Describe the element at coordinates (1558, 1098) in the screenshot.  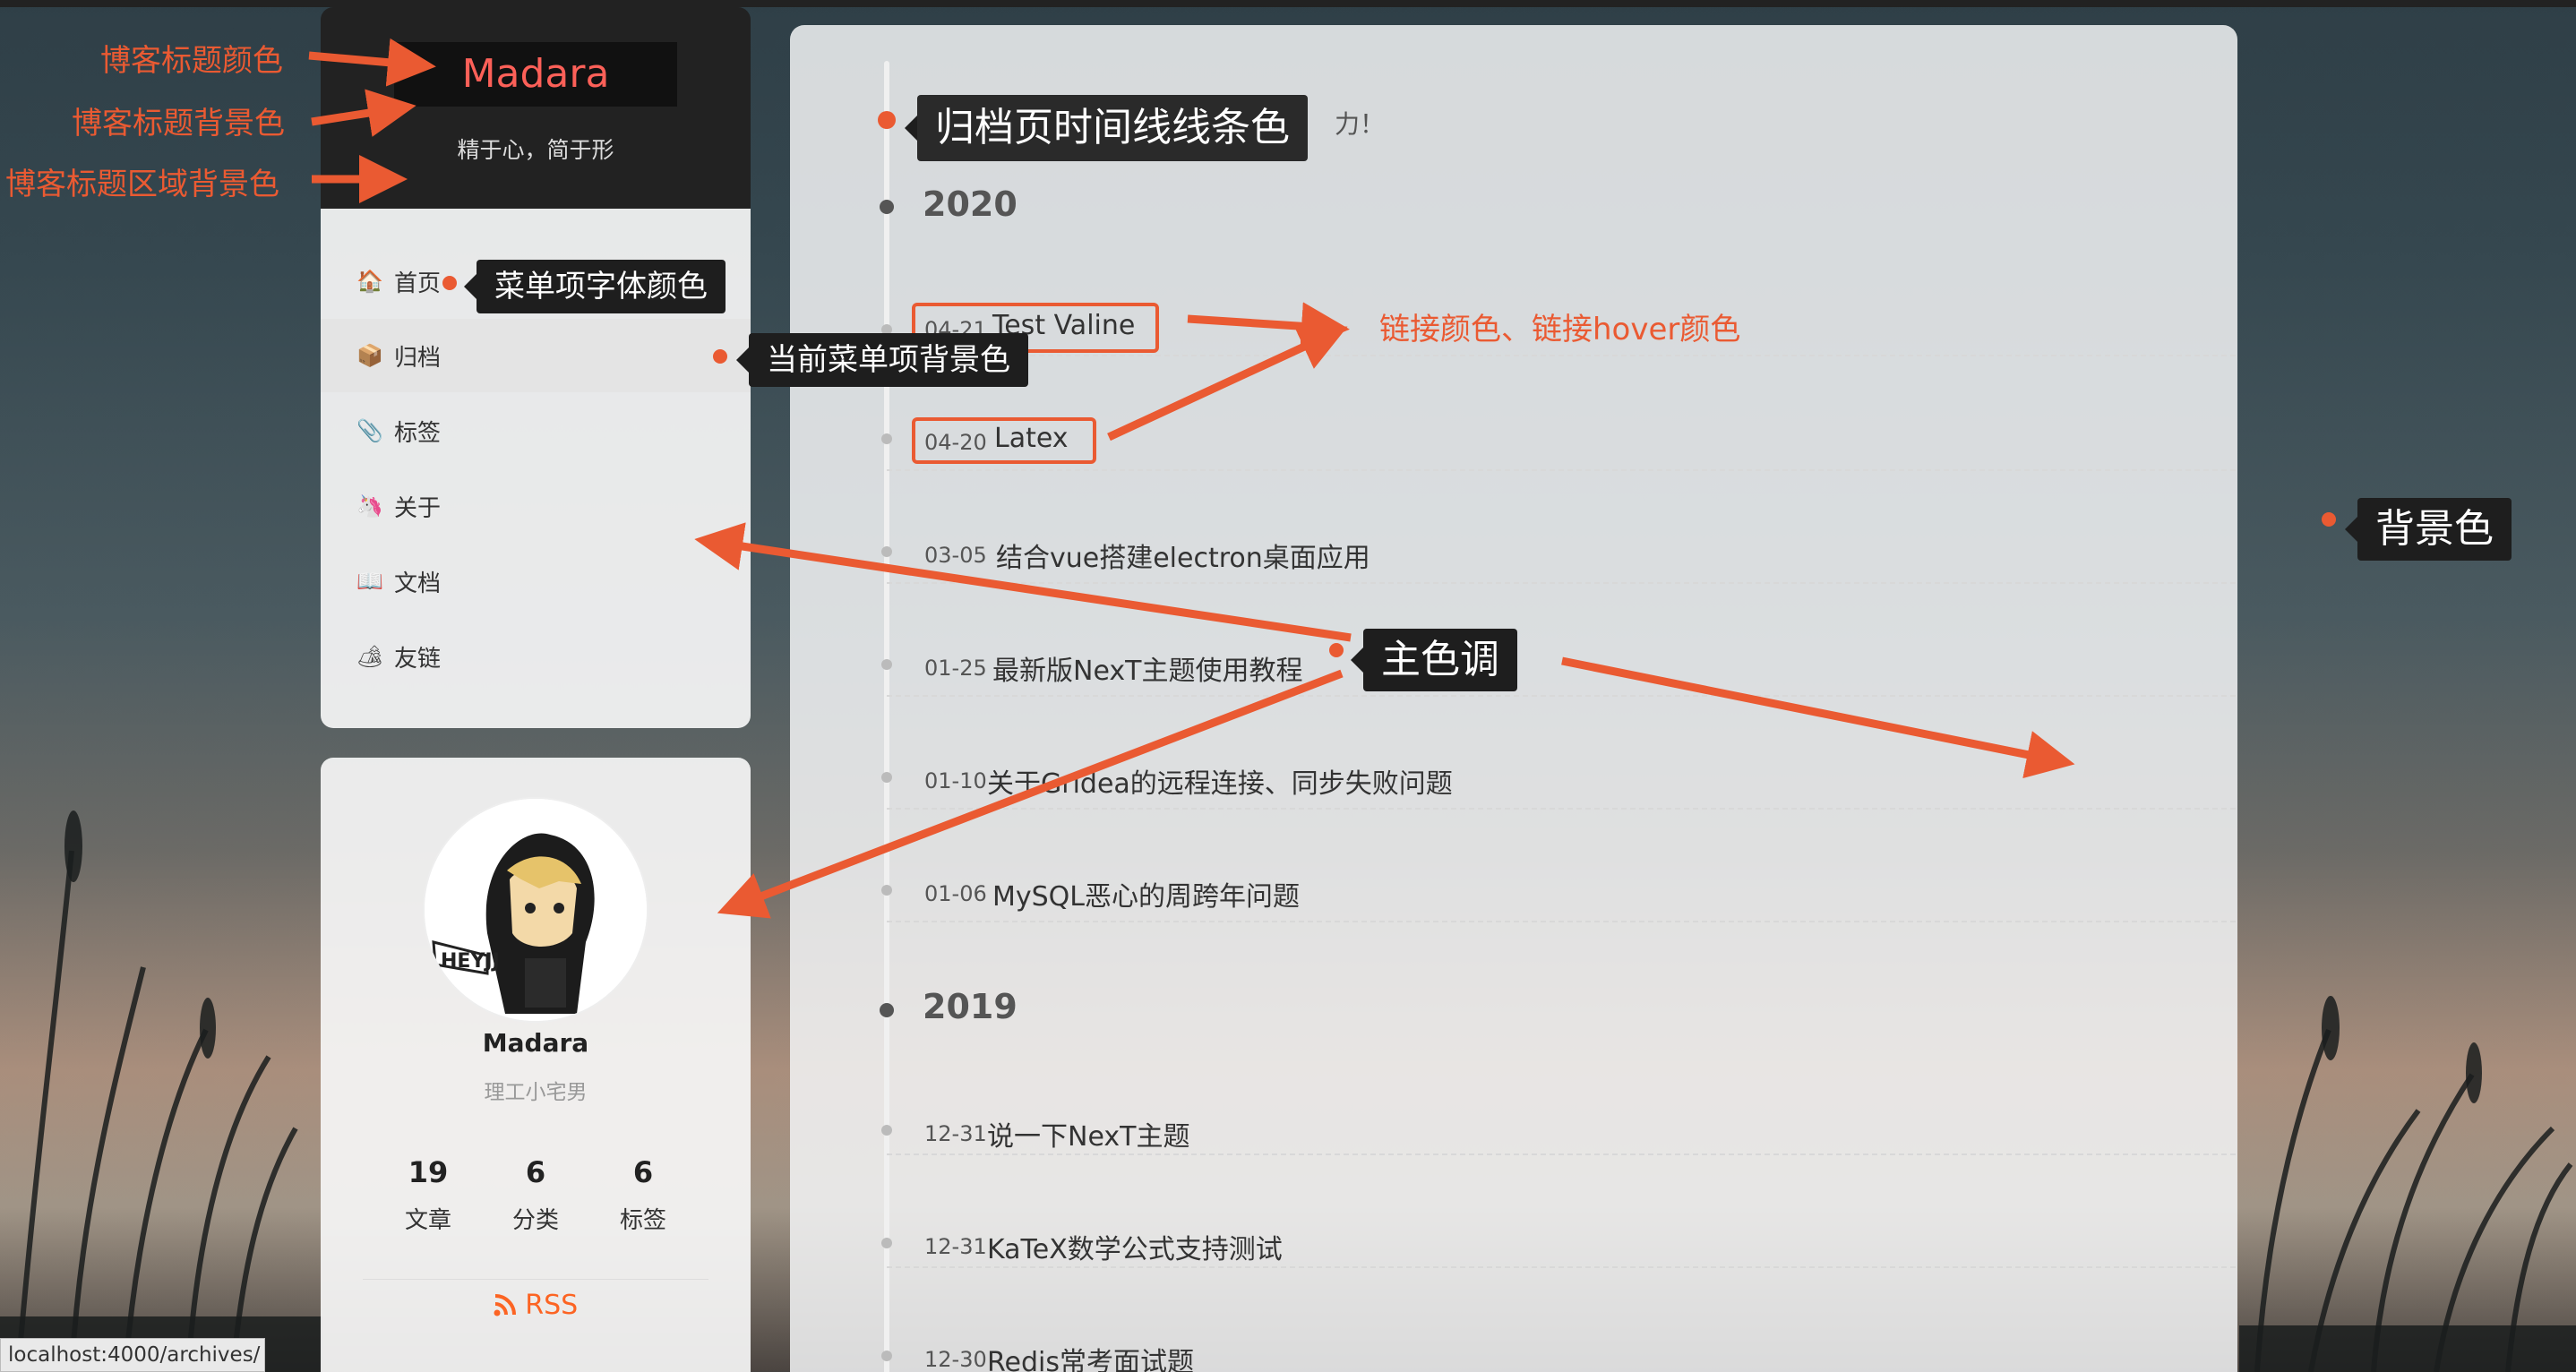
I see `archive-post: 12-31 说一下NexT主题` at that location.